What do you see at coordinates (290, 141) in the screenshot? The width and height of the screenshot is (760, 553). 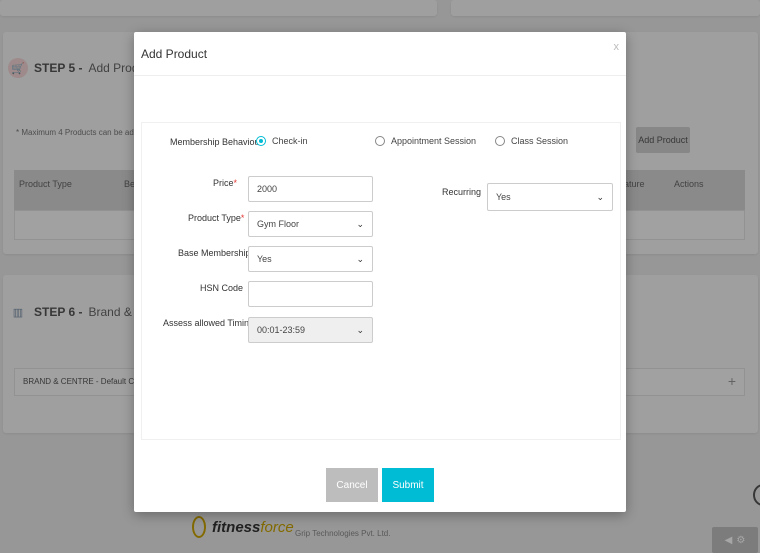 I see `radio-check-in-label: Check-in` at bounding box center [290, 141].